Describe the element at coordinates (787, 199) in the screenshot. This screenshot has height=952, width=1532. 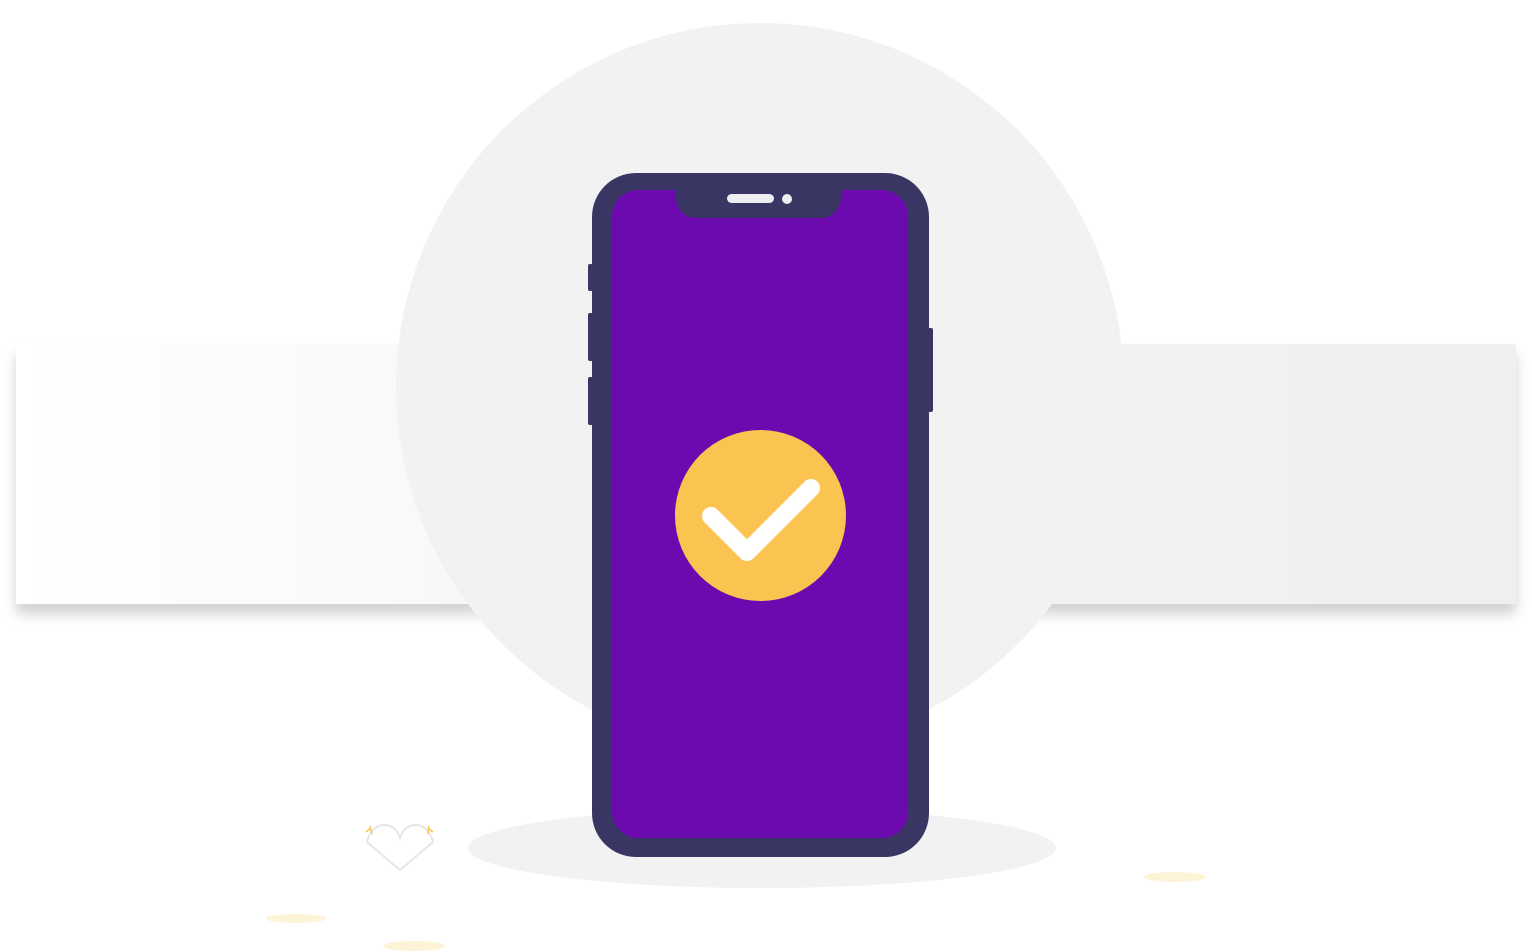
I see `camera-icon` at that location.